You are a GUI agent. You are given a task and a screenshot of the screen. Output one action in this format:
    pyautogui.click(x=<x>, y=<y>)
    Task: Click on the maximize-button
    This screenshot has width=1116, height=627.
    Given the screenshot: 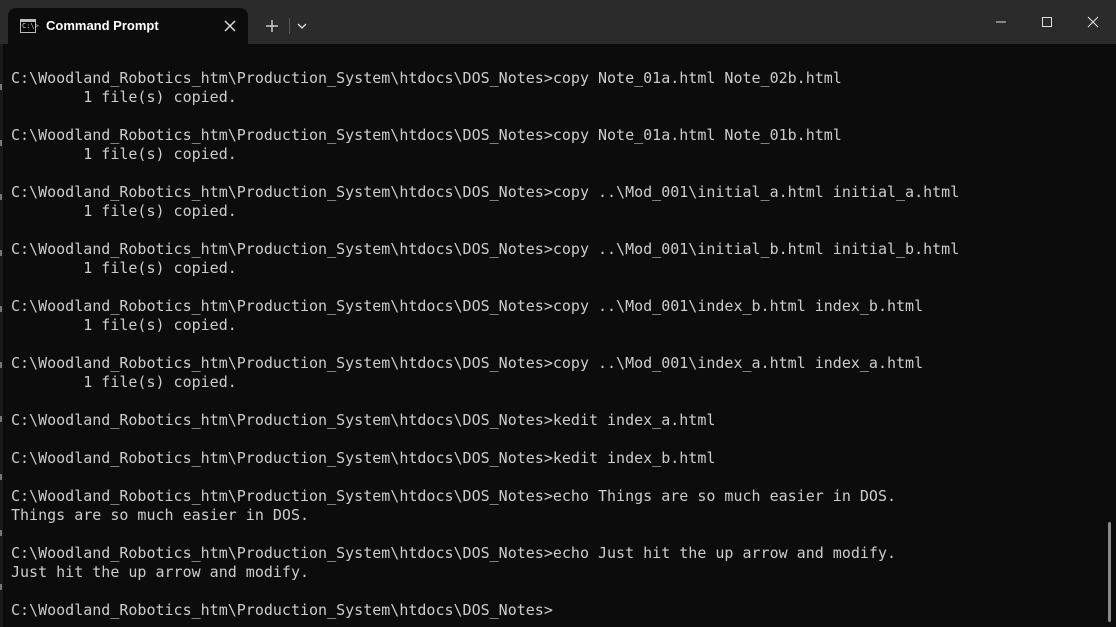 What is the action you would take?
    pyautogui.click(x=1047, y=22)
    